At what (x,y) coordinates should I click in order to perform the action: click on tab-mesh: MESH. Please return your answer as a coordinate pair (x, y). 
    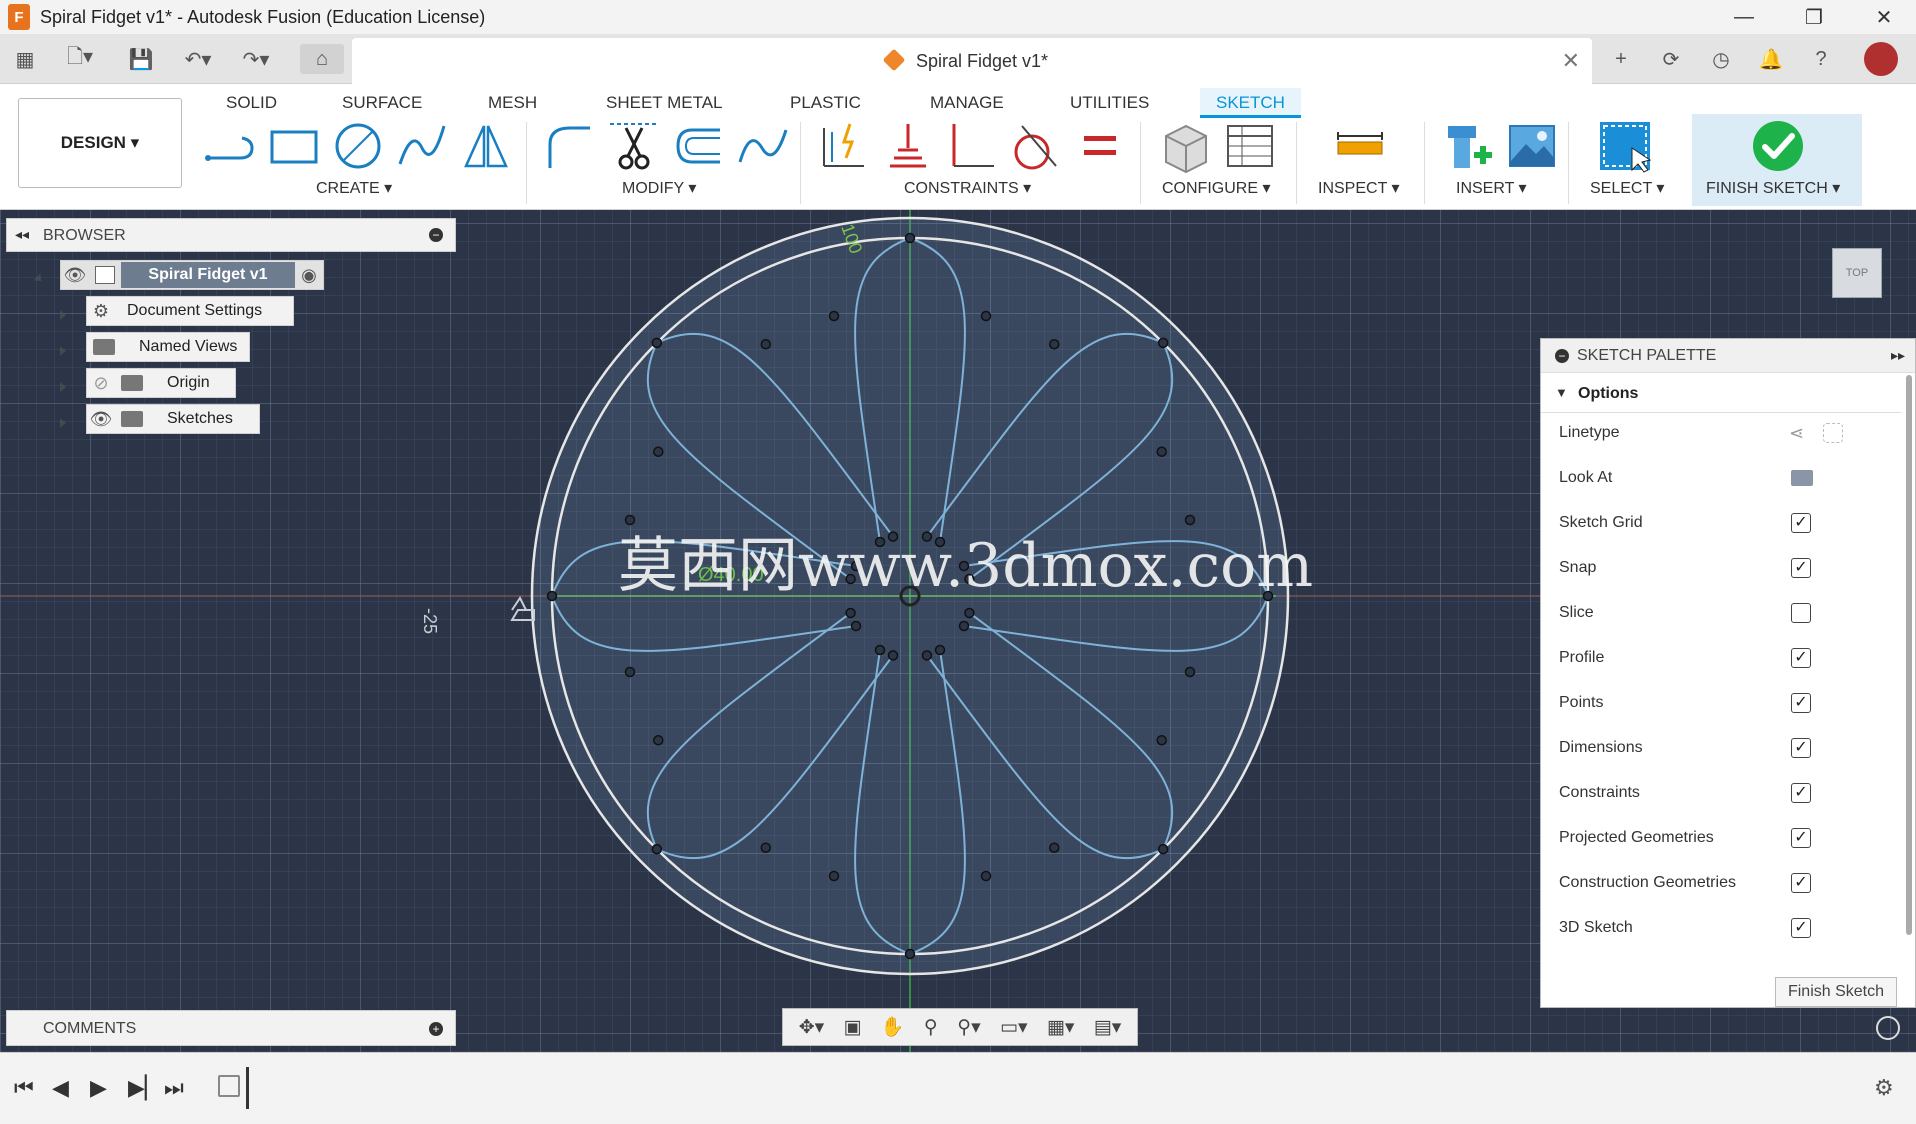
    Looking at the image, I should click on (512, 103).